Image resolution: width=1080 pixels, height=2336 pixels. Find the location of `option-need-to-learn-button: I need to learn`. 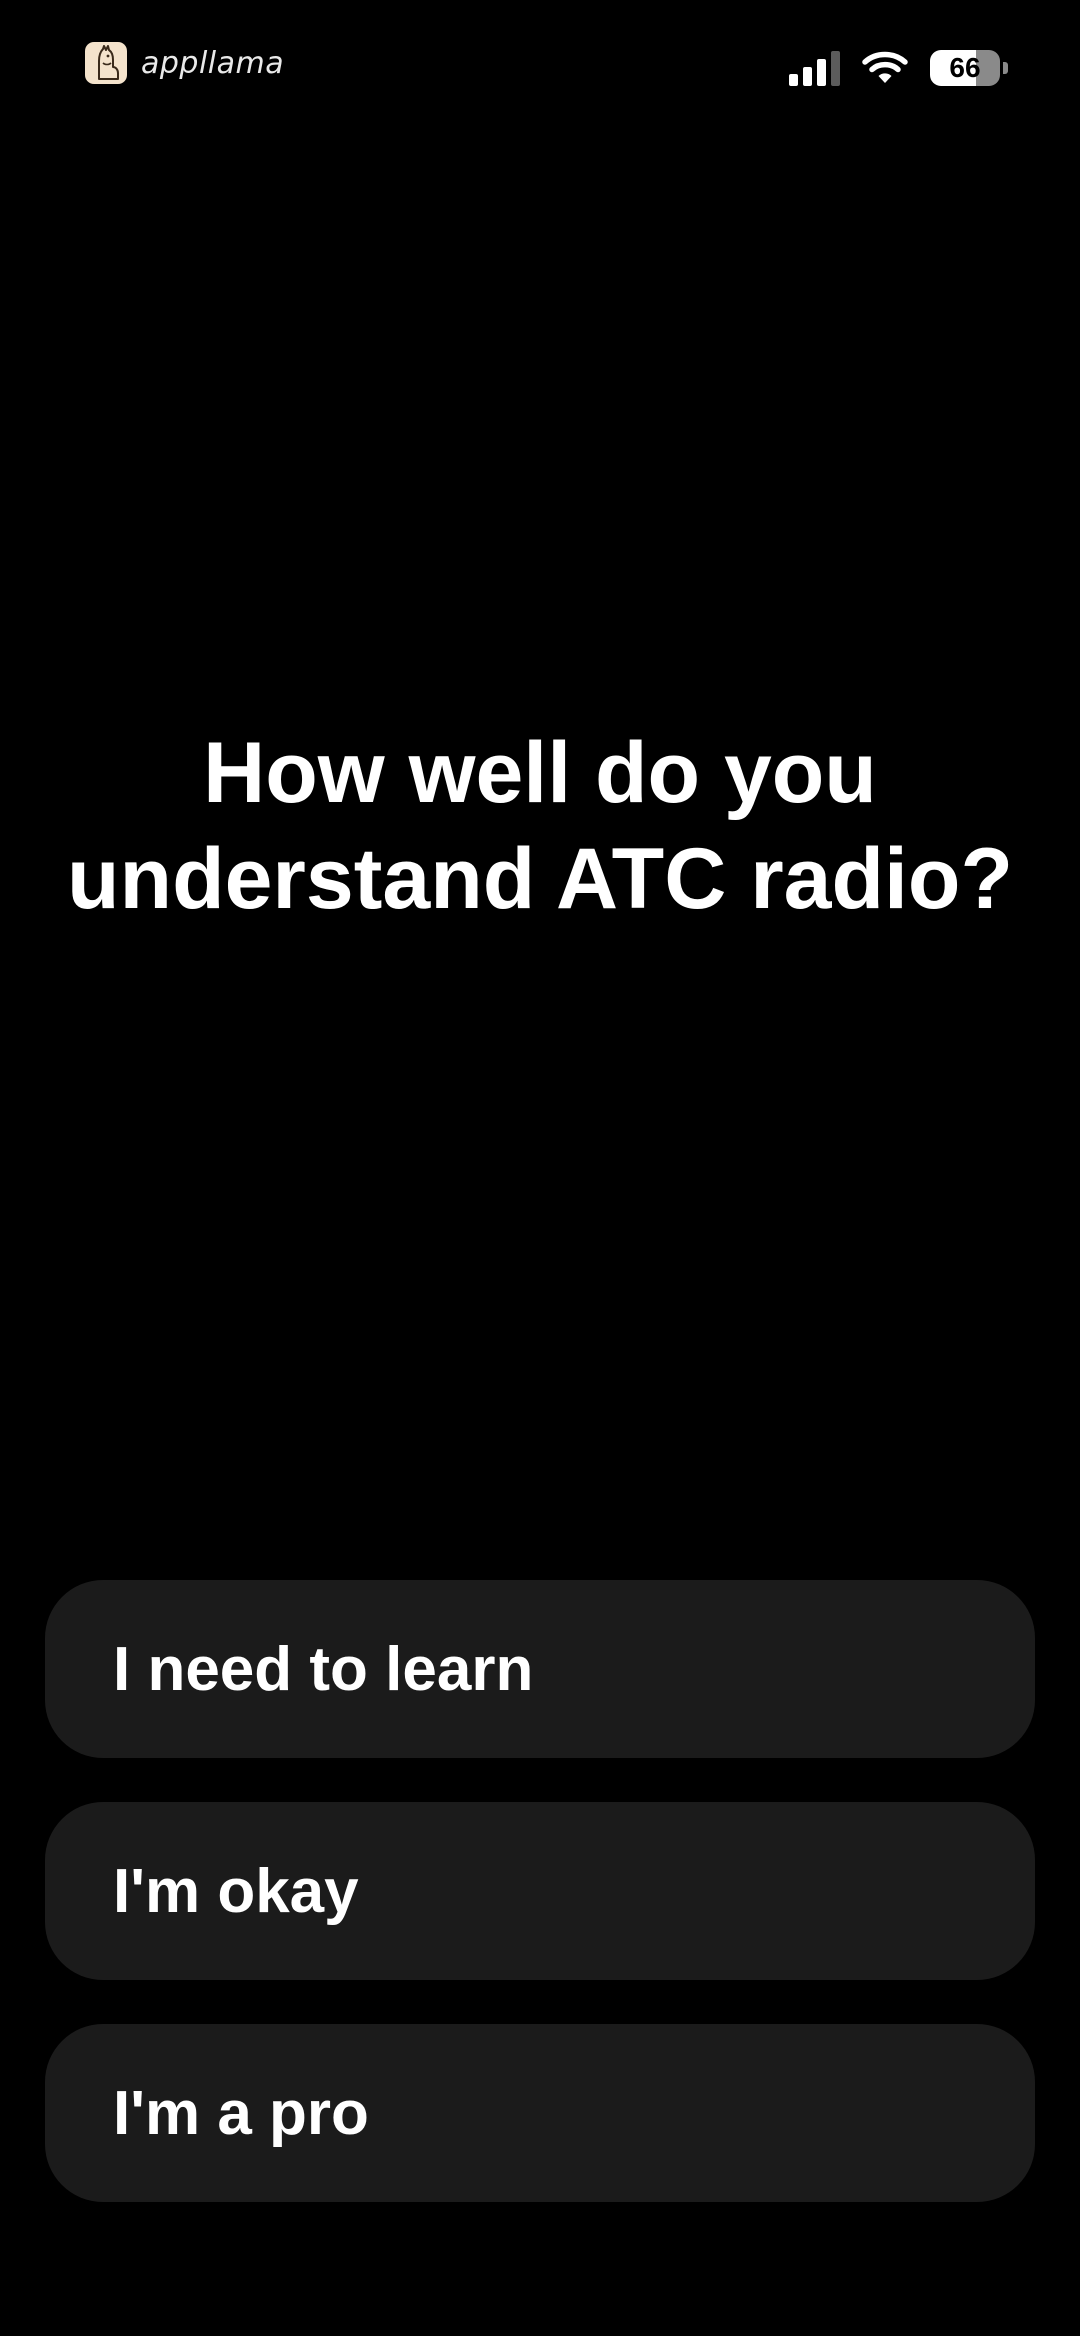

option-need-to-learn-button: I need to learn is located at coordinates (540, 1669).